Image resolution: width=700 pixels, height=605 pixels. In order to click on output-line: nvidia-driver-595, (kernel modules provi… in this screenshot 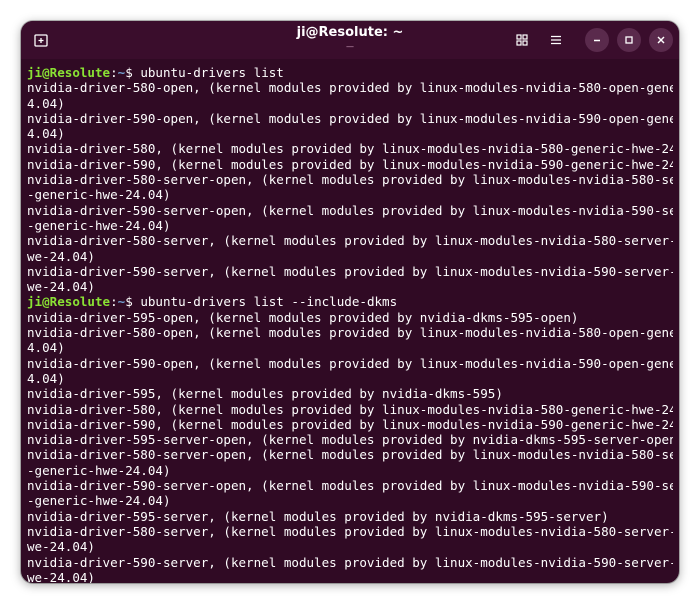, I will do `click(265, 394)`.